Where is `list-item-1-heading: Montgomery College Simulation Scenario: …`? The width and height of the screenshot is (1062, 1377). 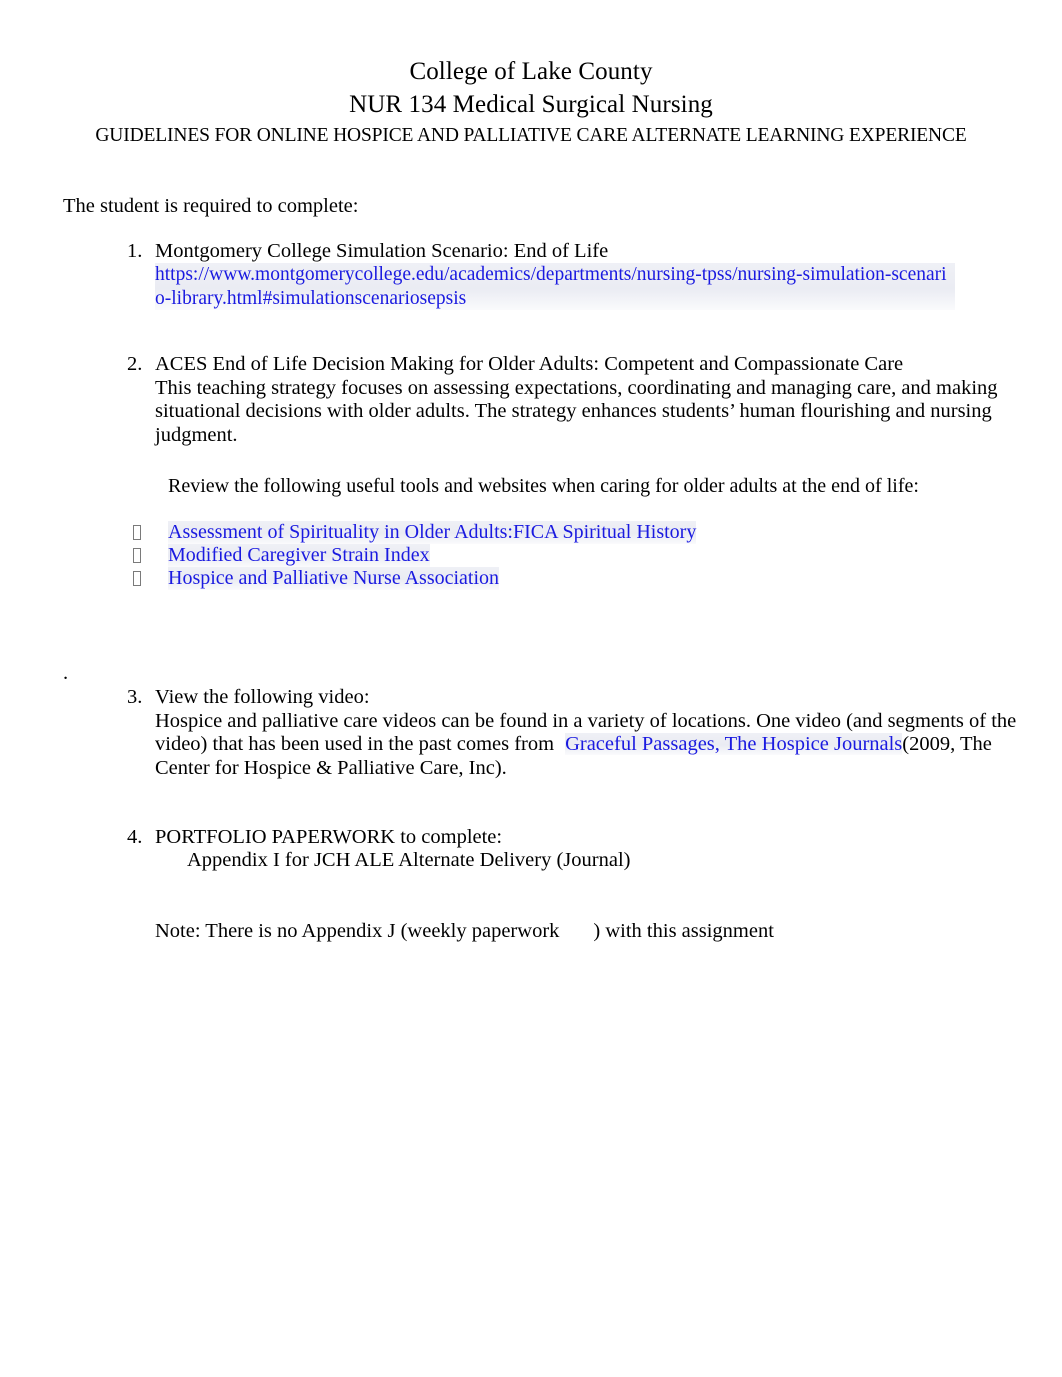
list-item-1-heading: Montgomery College Simulation Scenario: … is located at coordinates (382, 251).